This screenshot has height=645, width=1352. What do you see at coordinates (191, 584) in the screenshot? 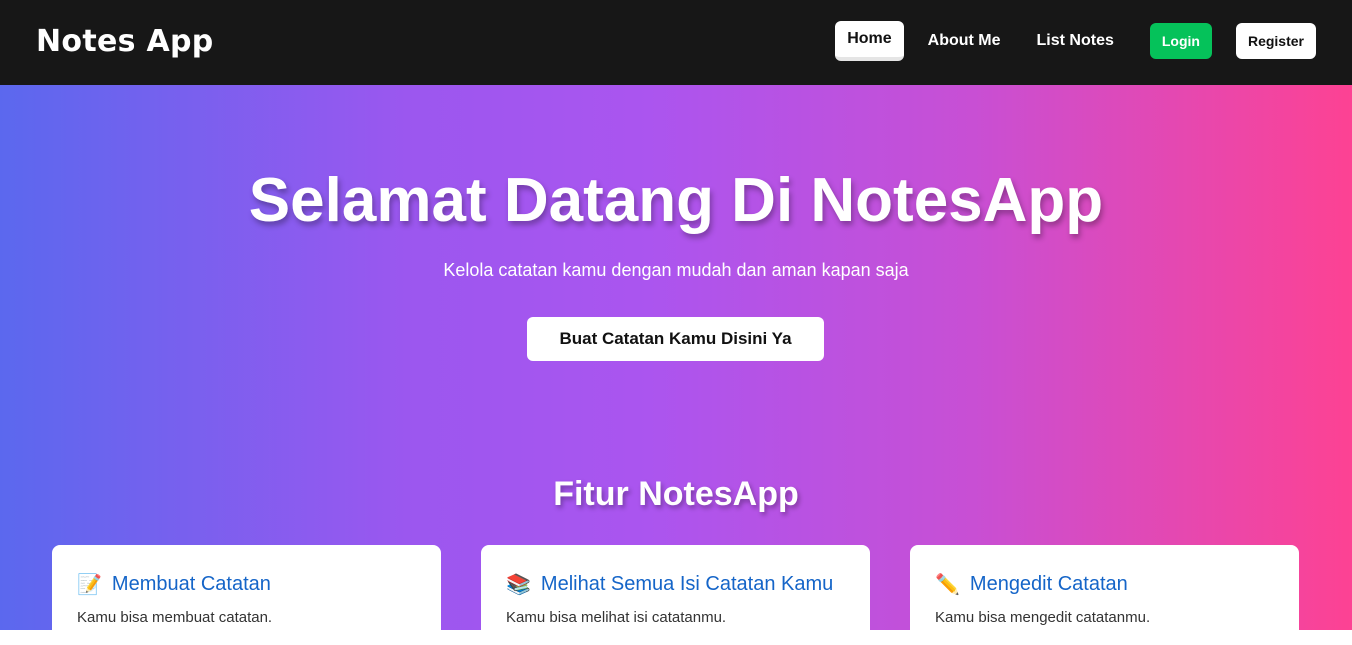
I see `feature-card-title: Membuat Catatan` at bounding box center [191, 584].